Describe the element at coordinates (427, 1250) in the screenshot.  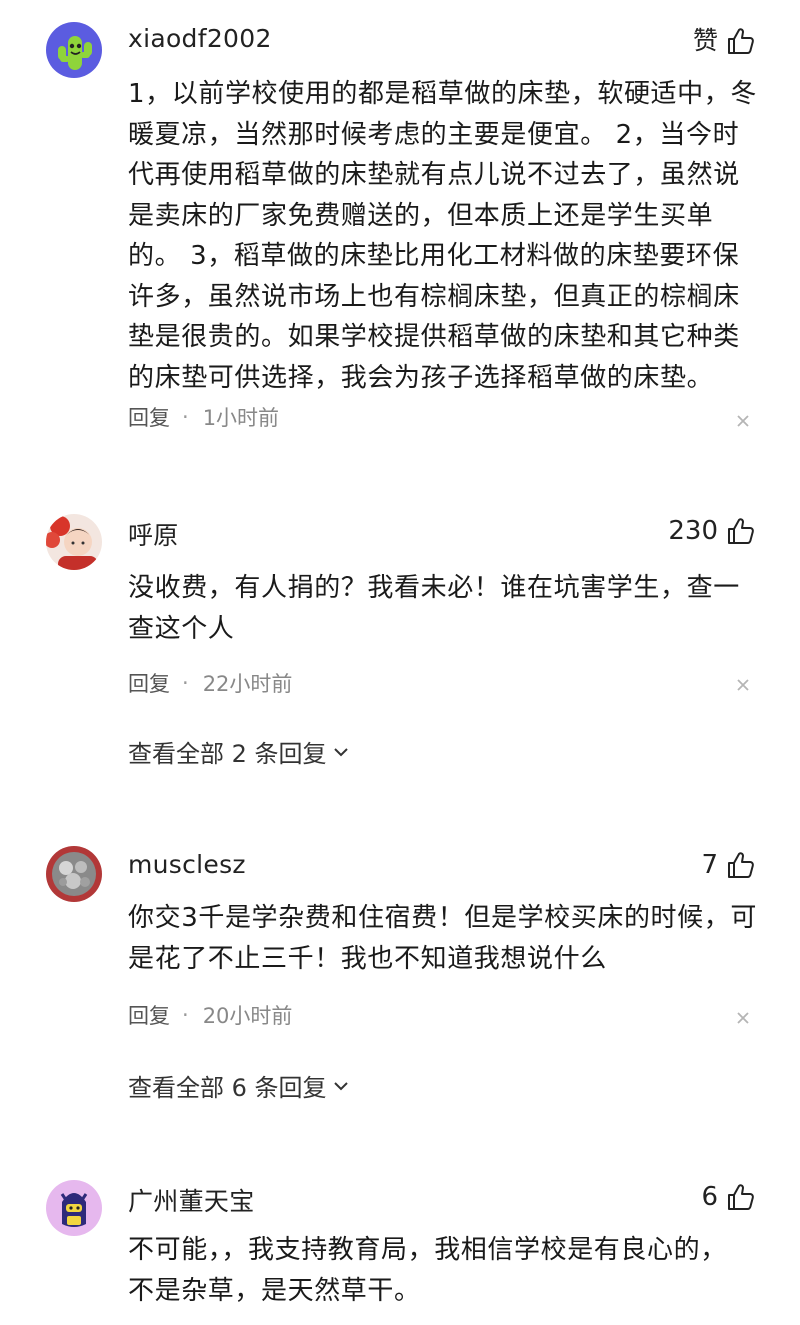
I see `comment-line: 不可能，，我支持教育局，我相信学校是有良心的，` at that location.